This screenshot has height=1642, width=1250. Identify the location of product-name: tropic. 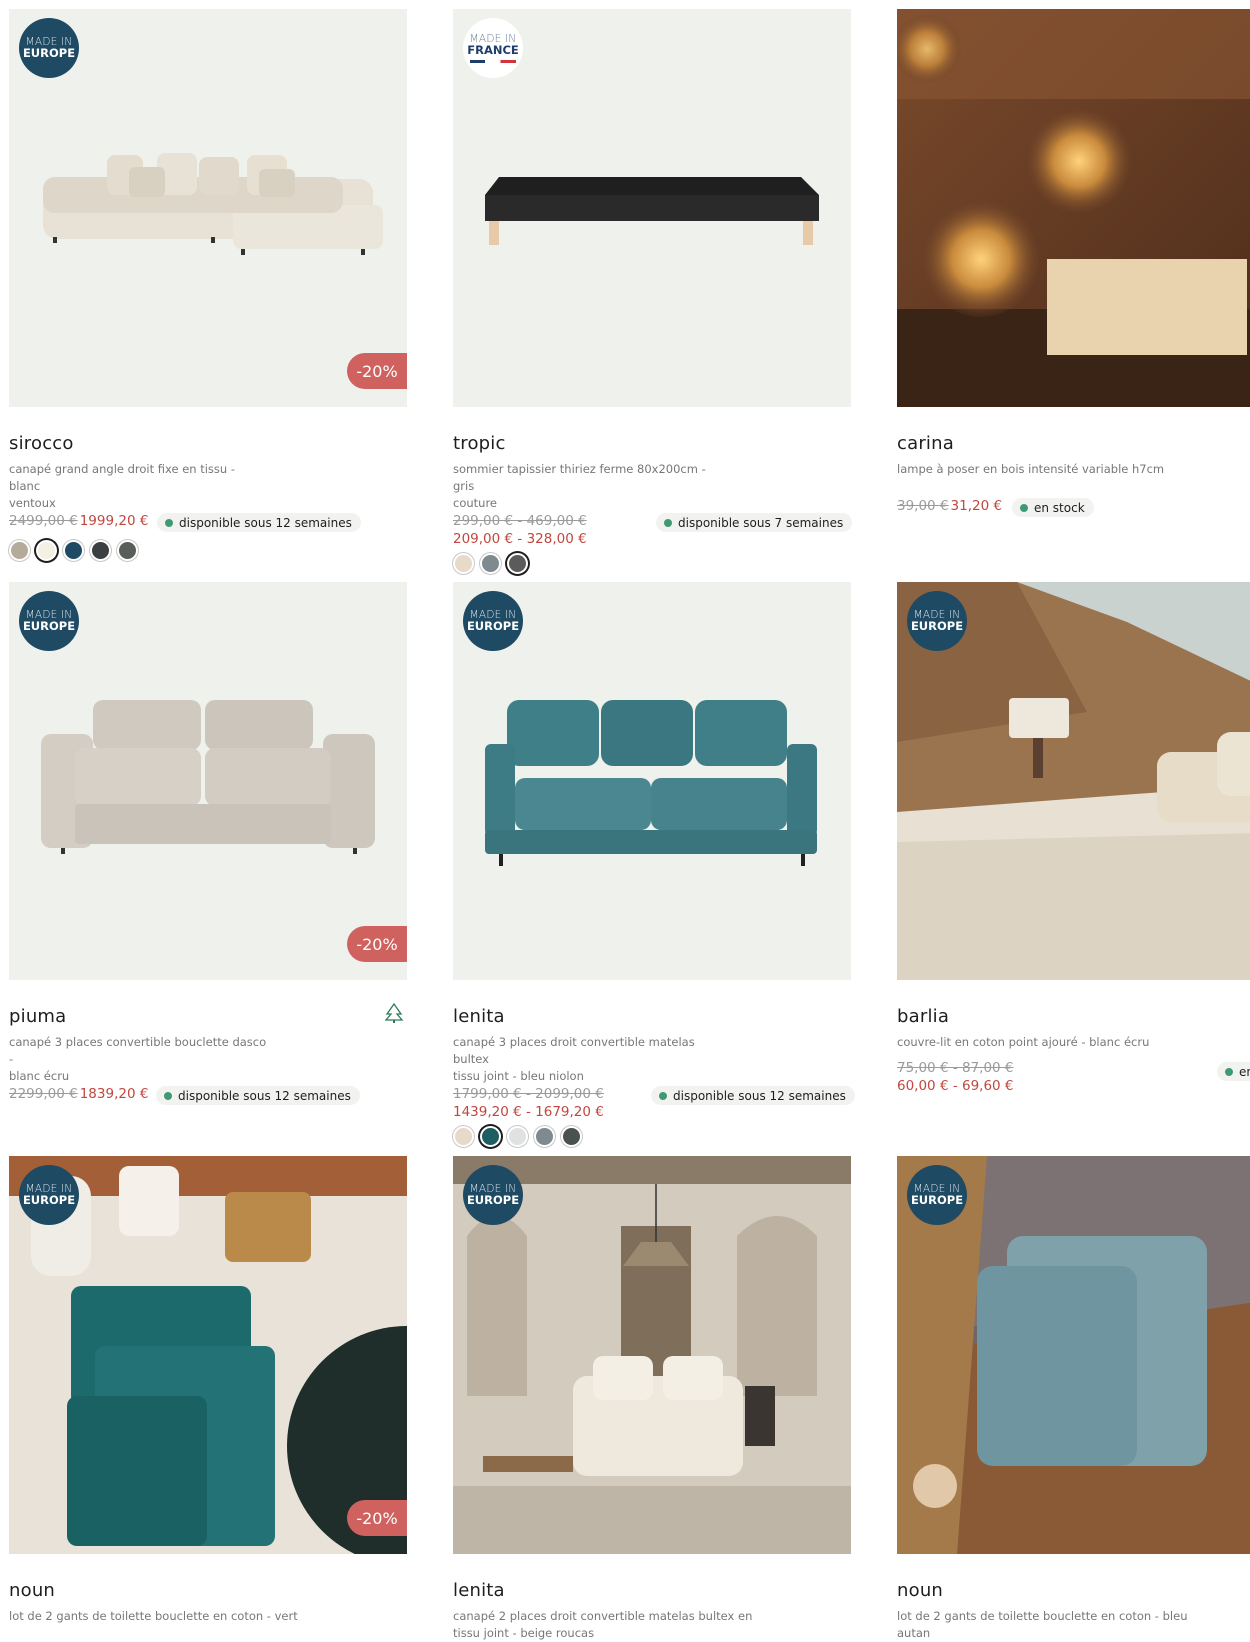
(479, 443).